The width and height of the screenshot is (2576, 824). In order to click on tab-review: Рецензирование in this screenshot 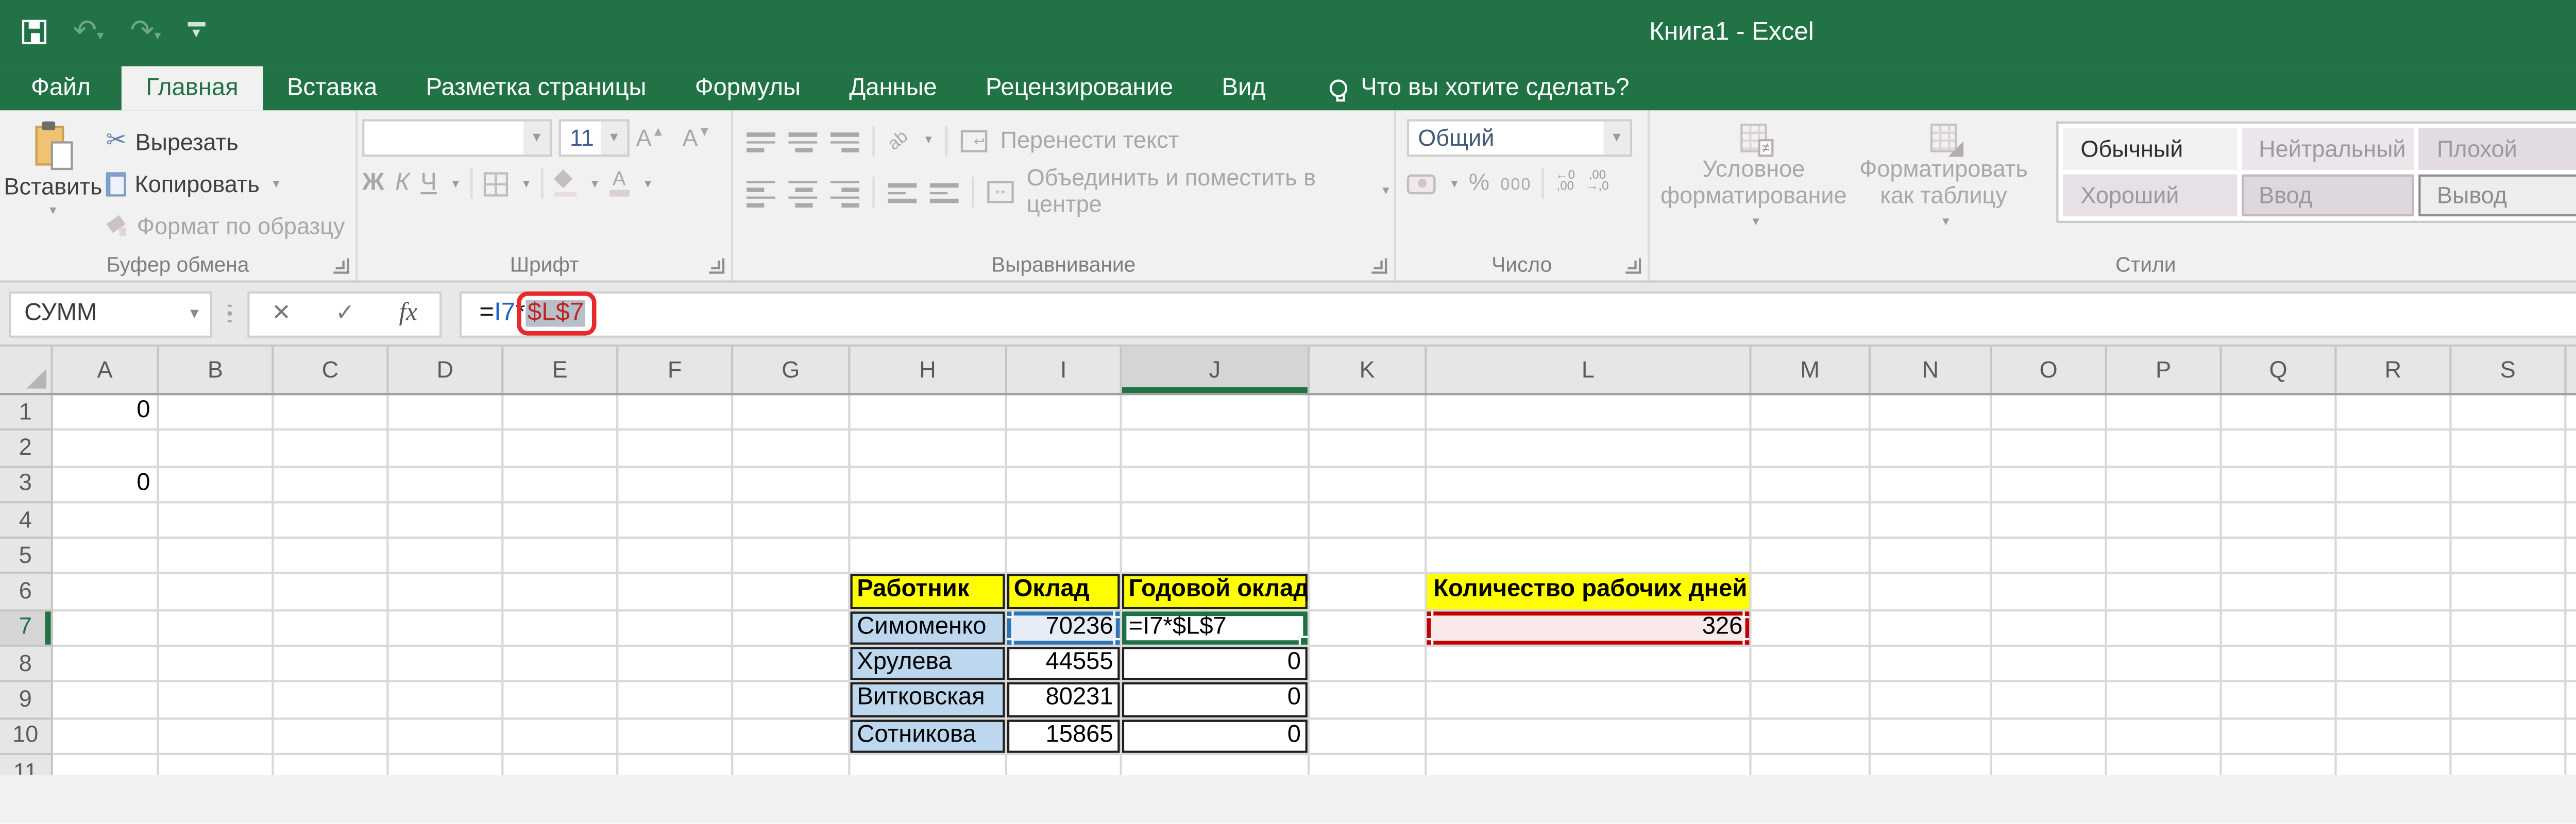, I will do `click(1079, 88)`.